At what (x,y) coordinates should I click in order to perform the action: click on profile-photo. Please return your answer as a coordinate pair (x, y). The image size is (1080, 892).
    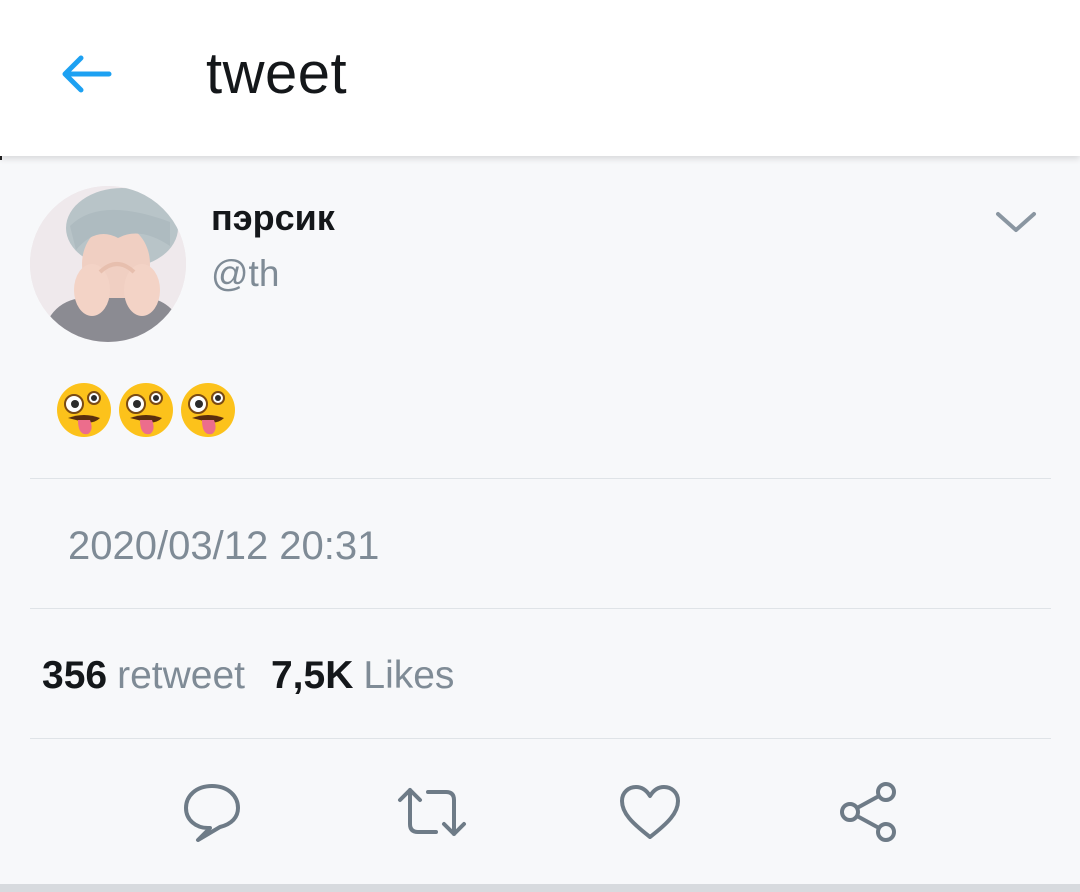
    Looking at the image, I should click on (108, 264).